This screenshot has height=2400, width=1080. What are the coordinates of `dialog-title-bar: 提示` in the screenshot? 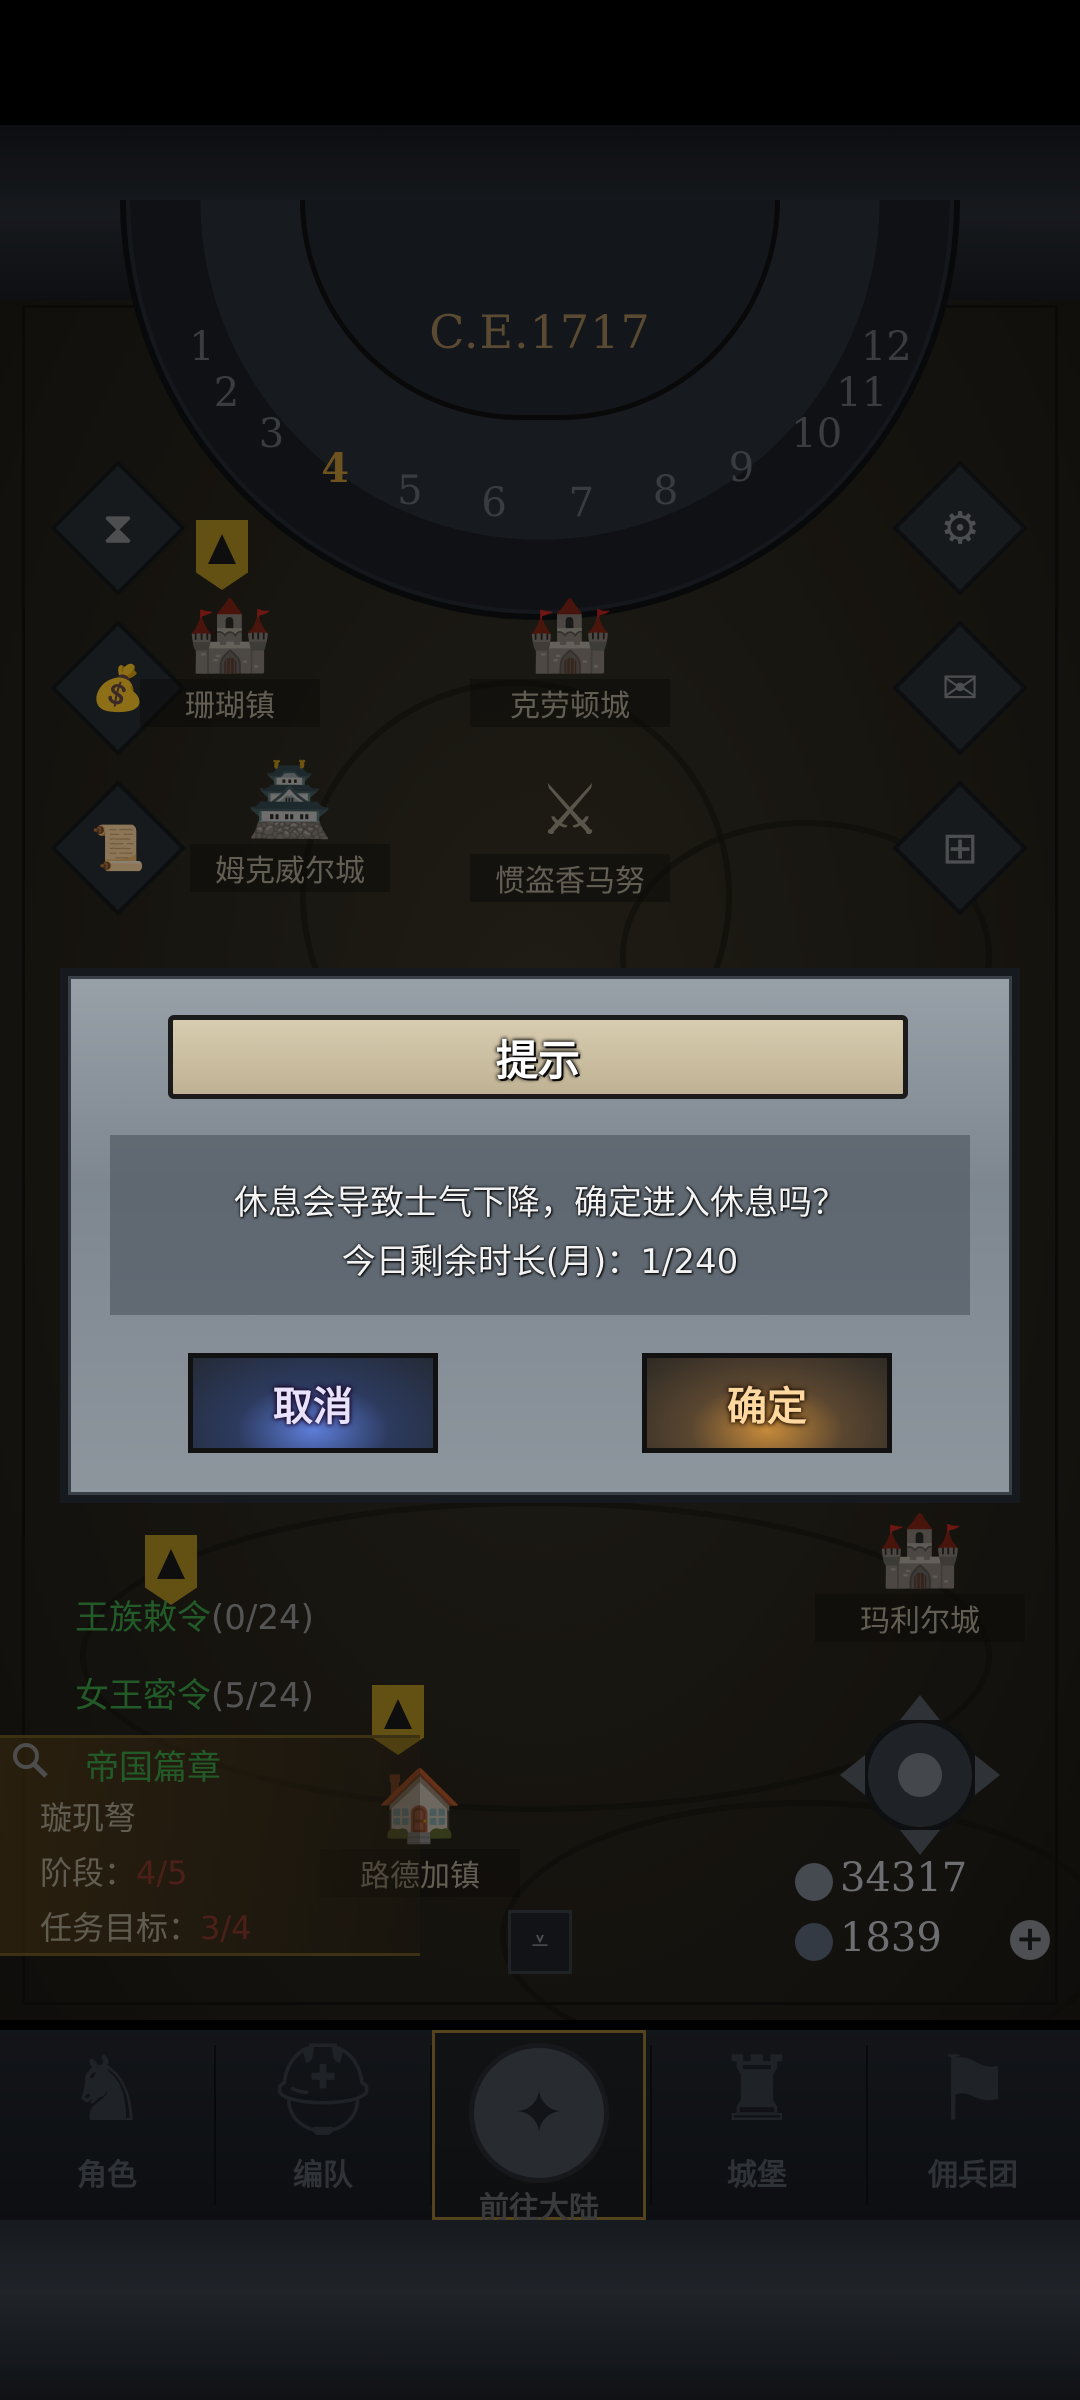 It's located at (538, 1057).